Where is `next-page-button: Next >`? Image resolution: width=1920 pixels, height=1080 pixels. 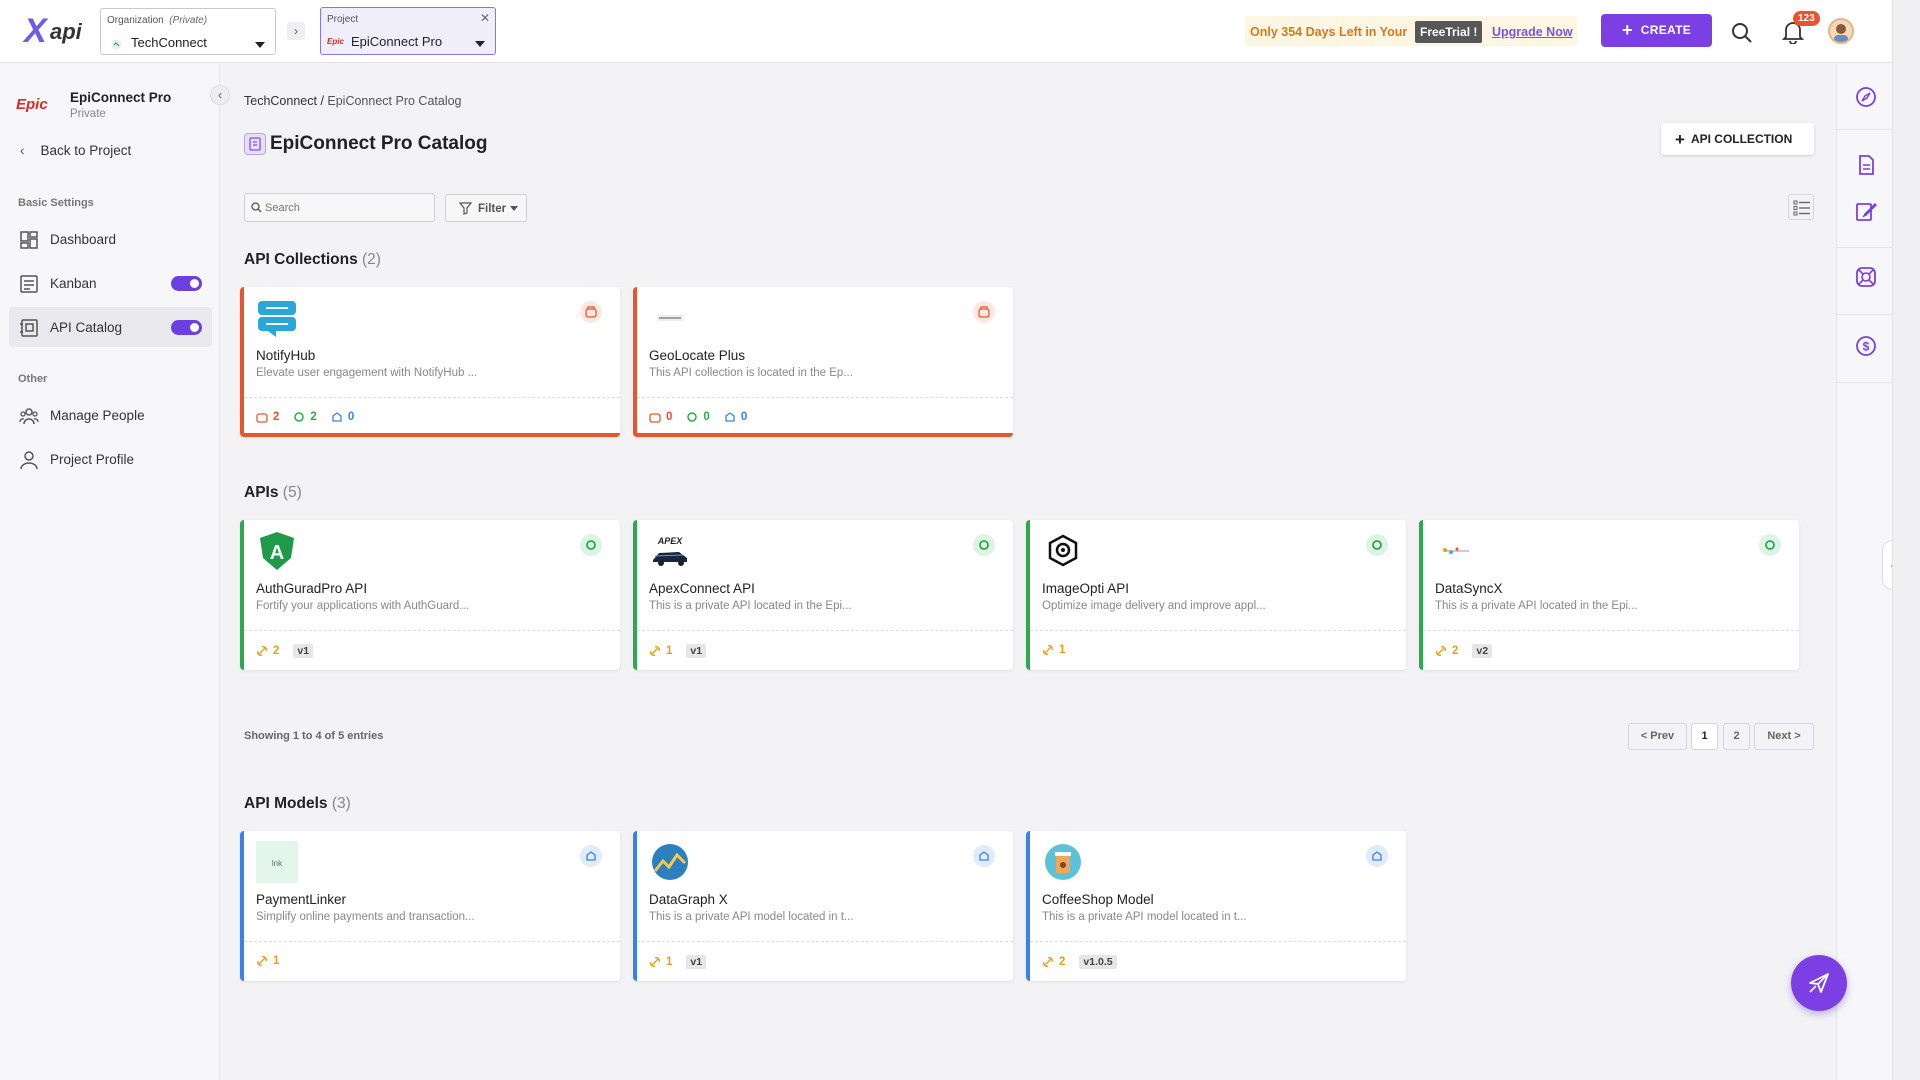
next-page-button: Next > is located at coordinates (1784, 736).